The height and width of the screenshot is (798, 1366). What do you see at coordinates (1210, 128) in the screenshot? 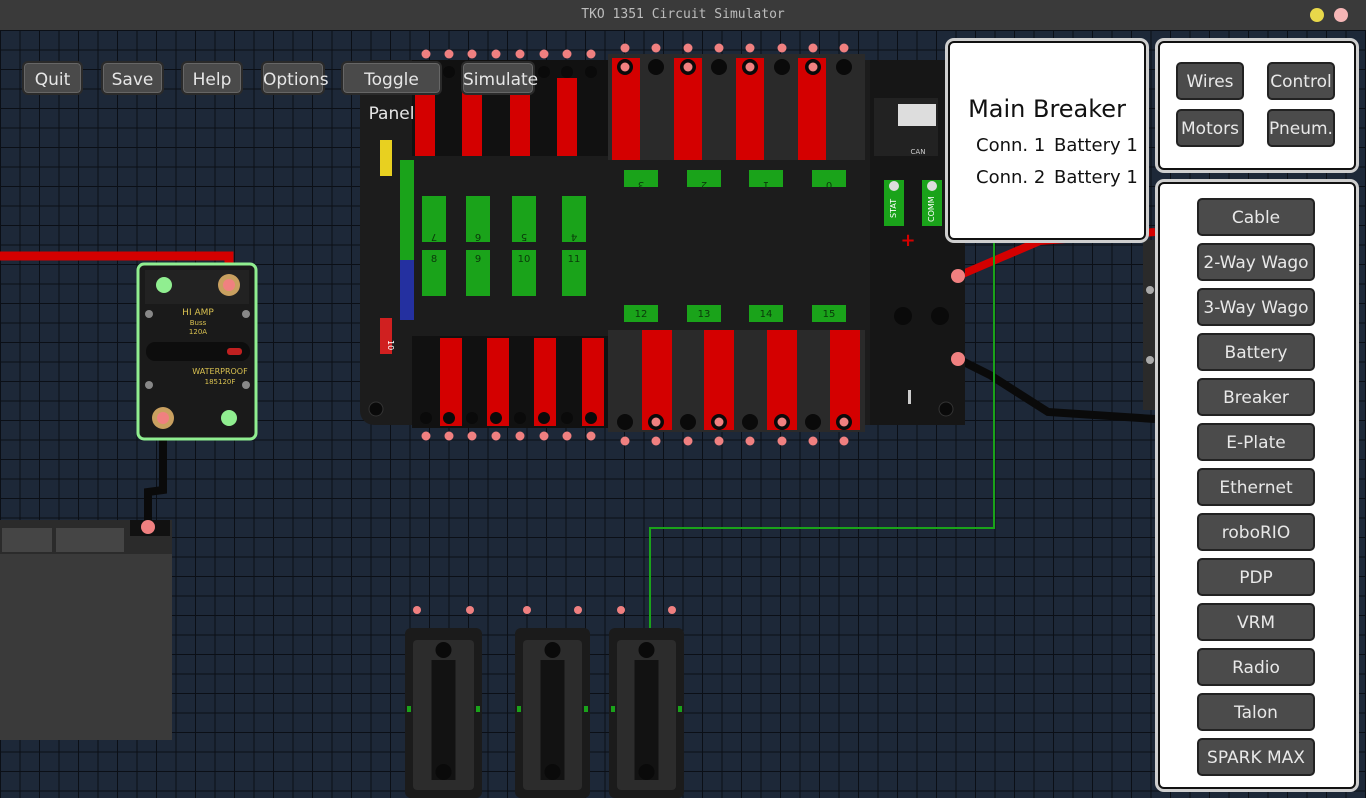
I see `motors-button: Motors` at bounding box center [1210, 128].